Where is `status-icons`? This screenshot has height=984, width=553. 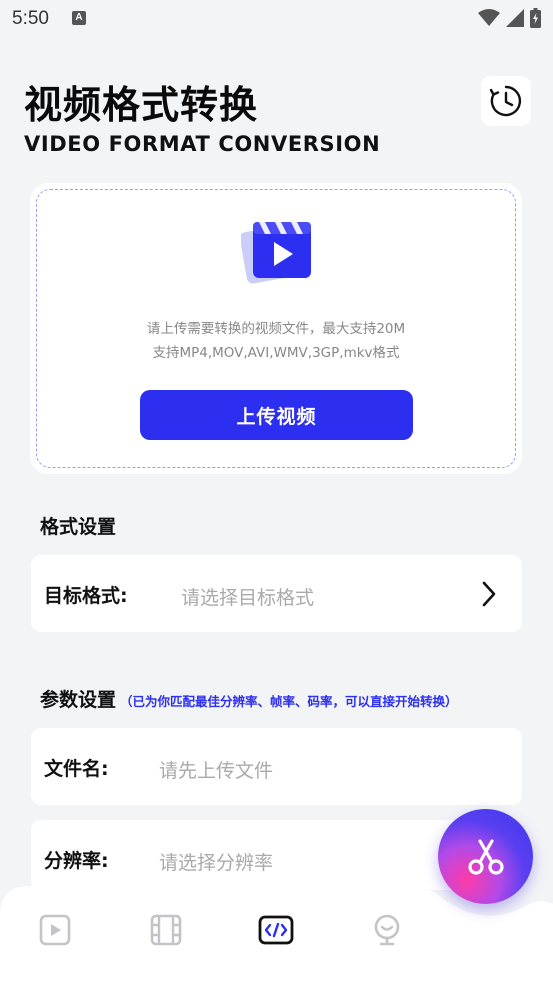 status-icons is located at coordinates (509, 18).